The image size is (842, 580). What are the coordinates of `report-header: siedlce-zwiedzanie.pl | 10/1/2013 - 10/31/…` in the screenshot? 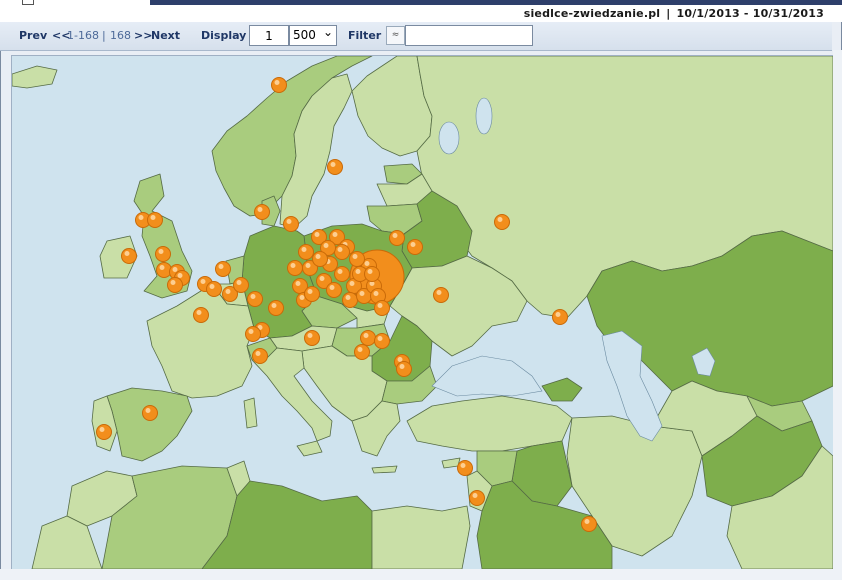 It's located at (674, 13).